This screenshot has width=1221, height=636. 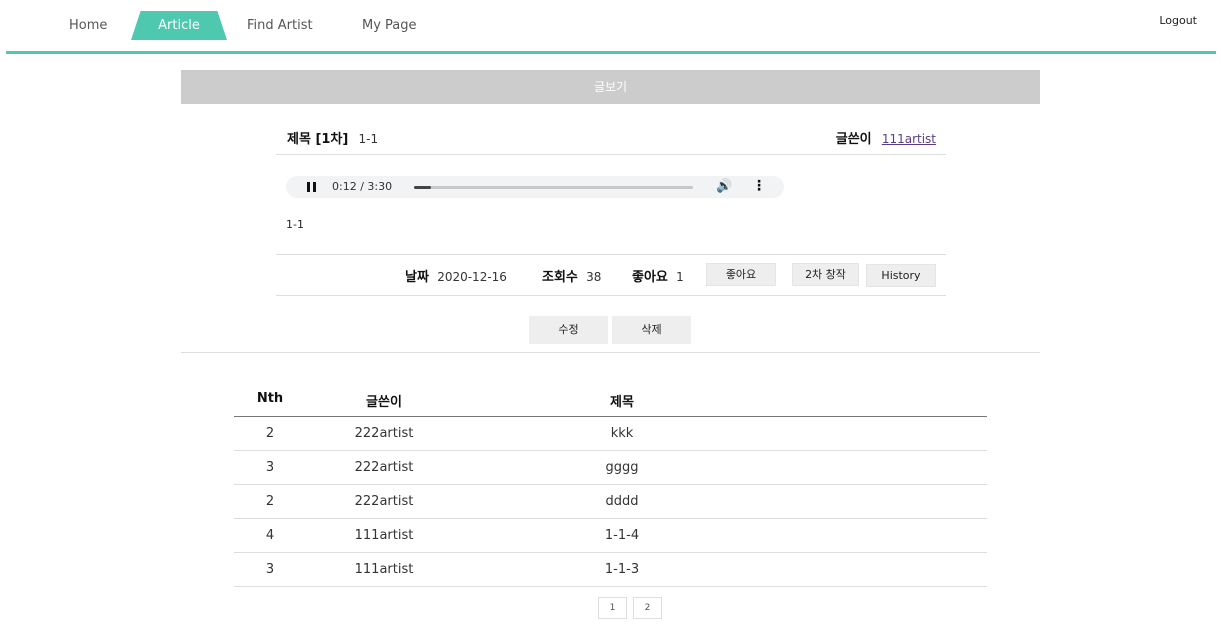 I want to click on table-row: 3 111artist 1-1-3, so click(x=610, y=570).